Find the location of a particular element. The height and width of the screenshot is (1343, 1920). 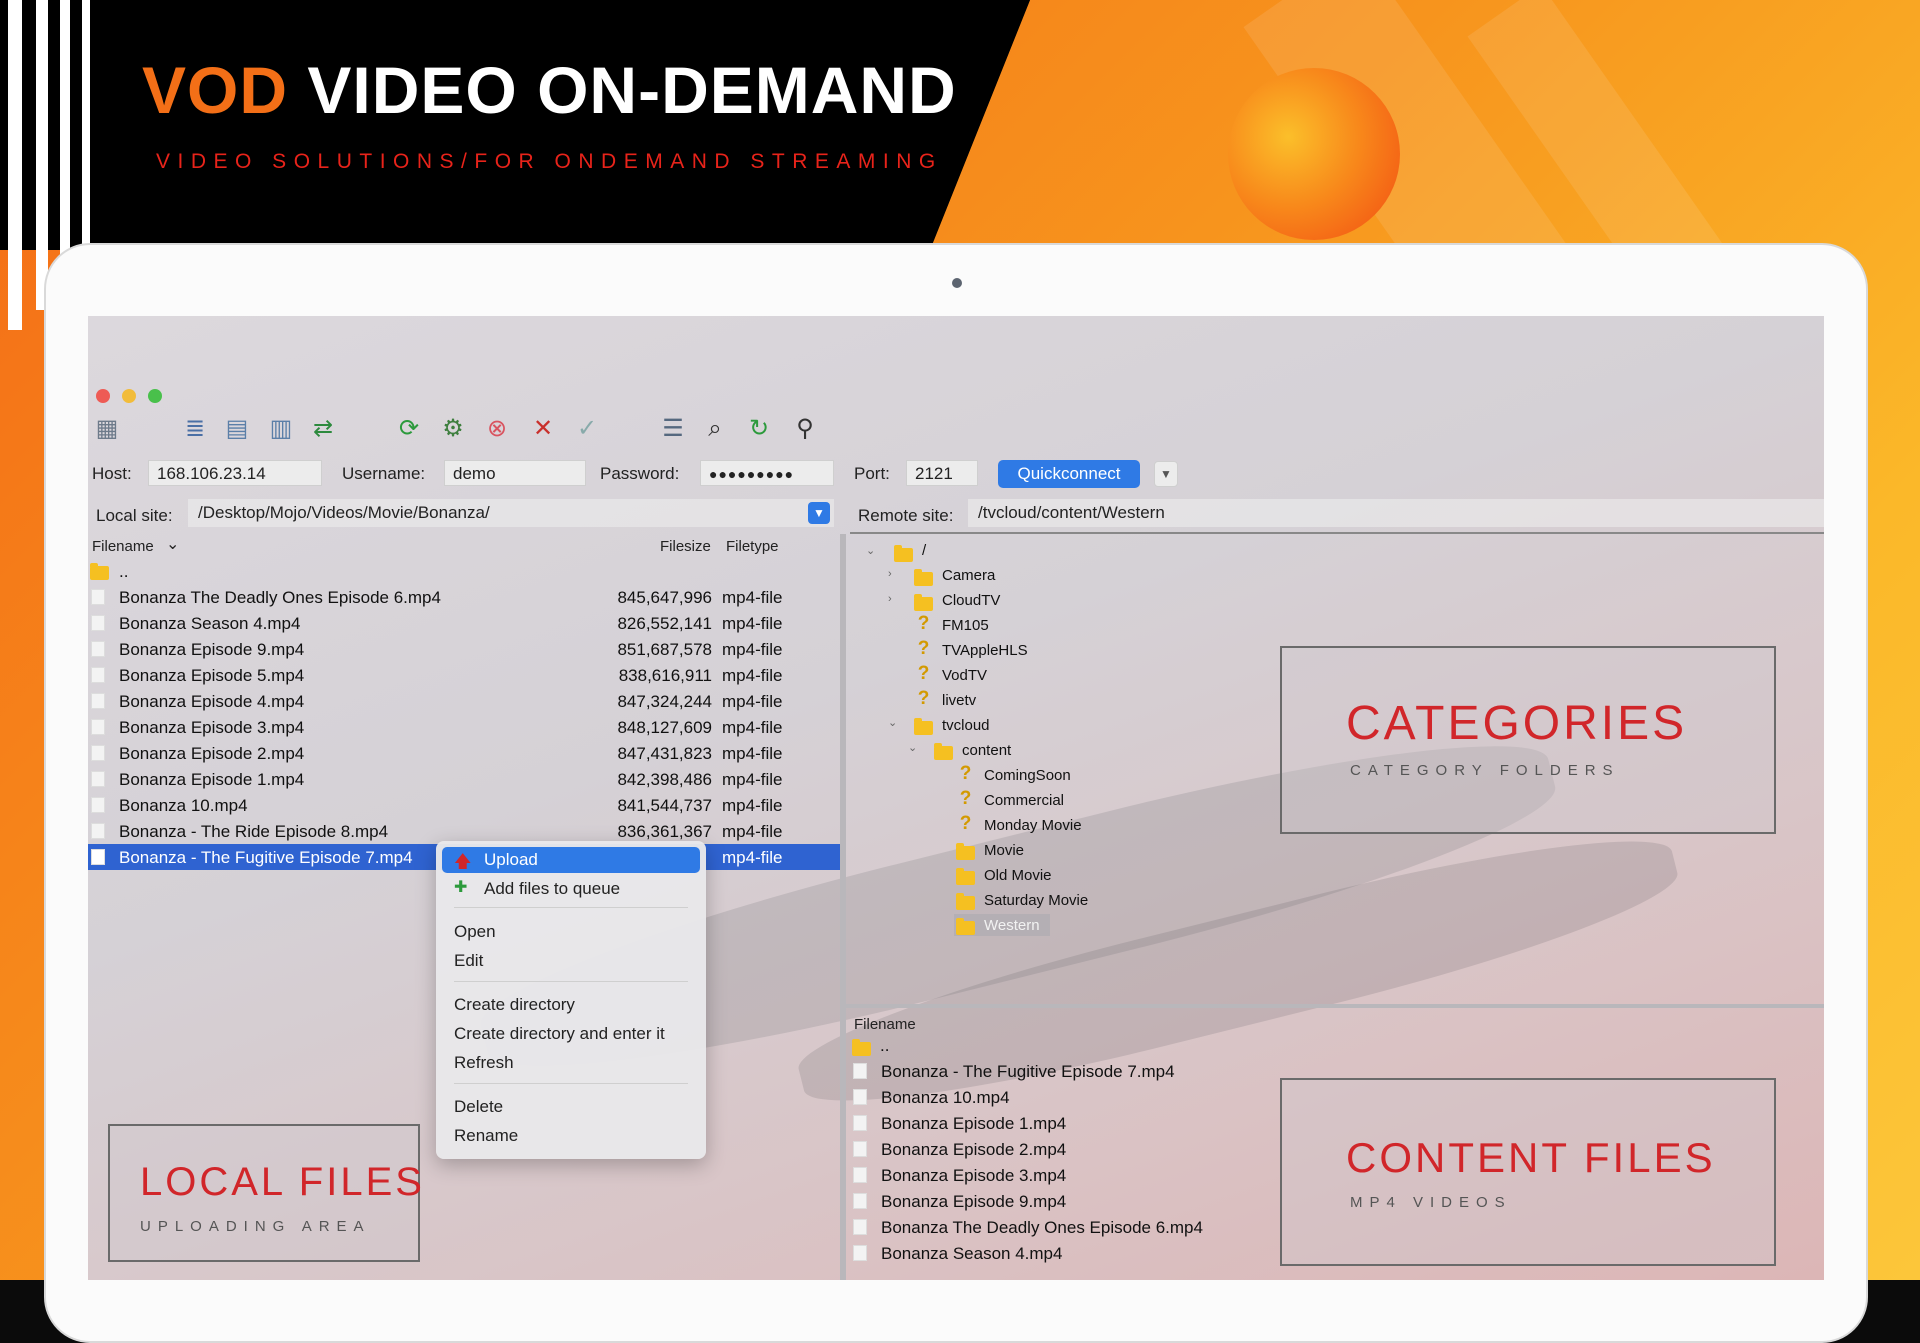

remote-pane-splitter is located at coordinates (1335, 1006).